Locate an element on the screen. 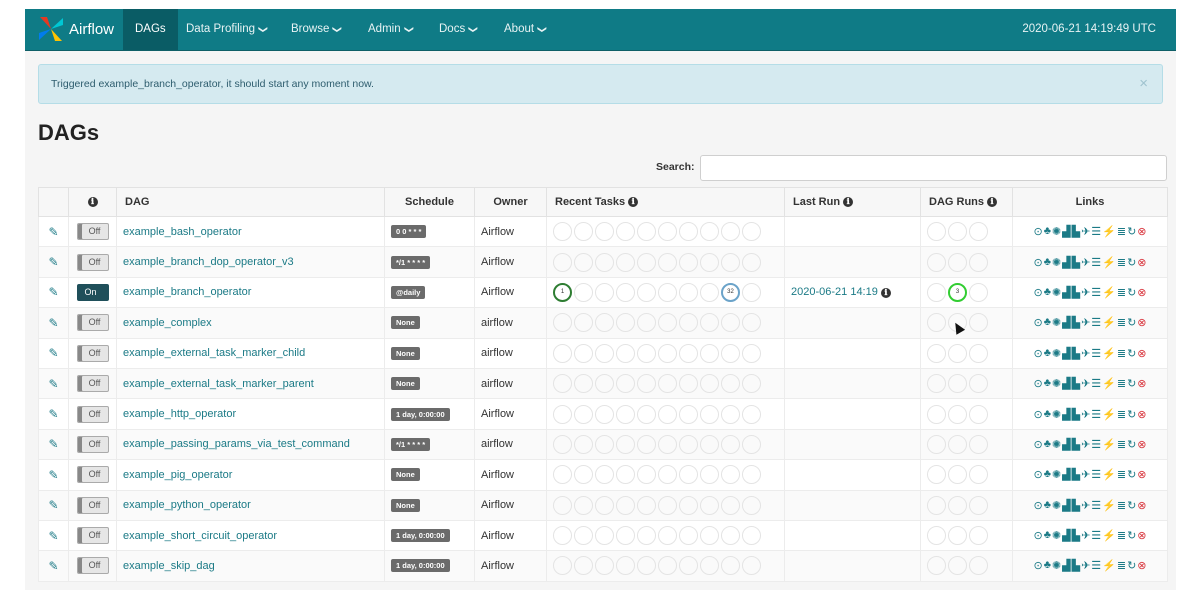 The width and height of the screenshot is (1200, 600). task-state-circle: 1 is located at coordinates (562, 292).